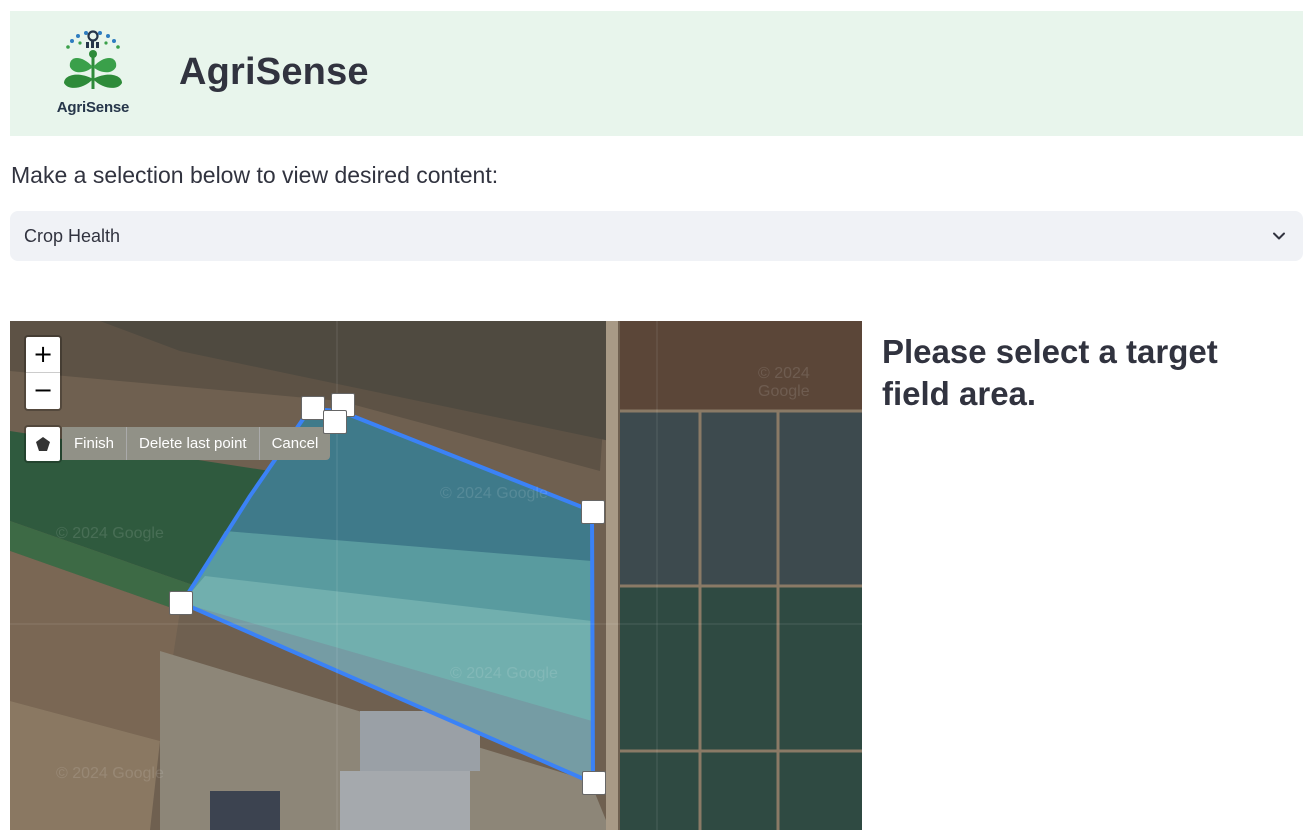 The width and height of the screenshot is (1310, 830). I want to click on zoom-out-button: −, so click(43, 391).